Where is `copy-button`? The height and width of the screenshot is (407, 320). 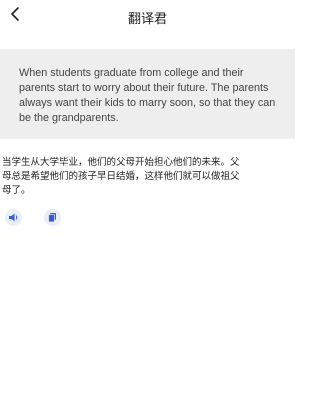 copy-button is located at coordinates (52, 217).